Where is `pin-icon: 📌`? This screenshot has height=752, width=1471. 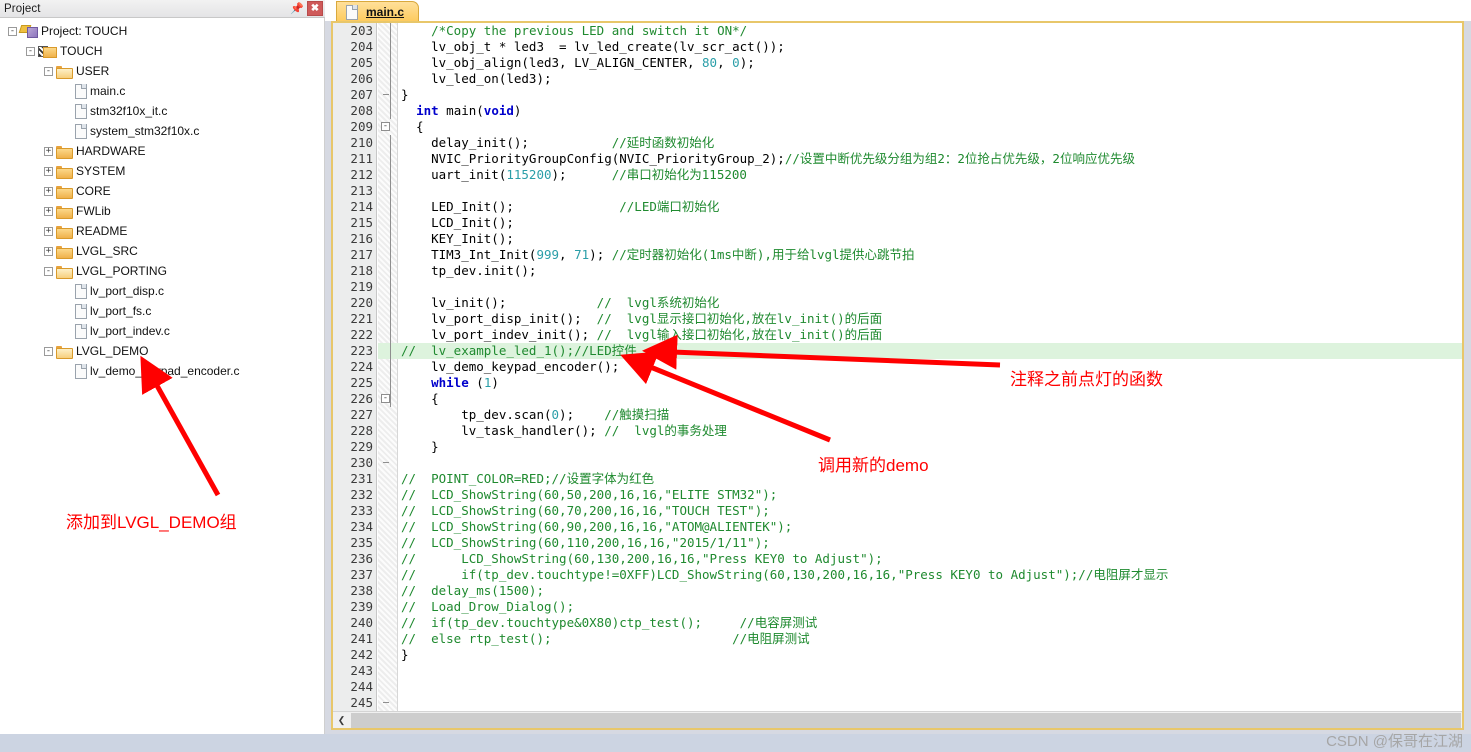
pin-icon: 📌 is located at coordinates (297, 8).